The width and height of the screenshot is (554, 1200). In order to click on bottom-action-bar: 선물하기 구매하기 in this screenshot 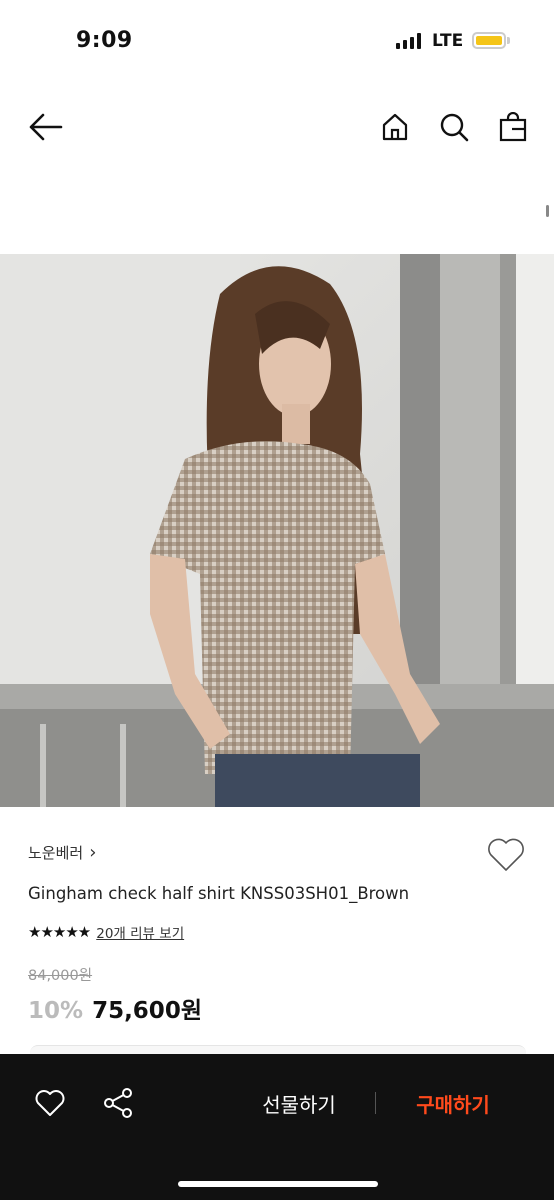, I will do `click(277, 1127)`.